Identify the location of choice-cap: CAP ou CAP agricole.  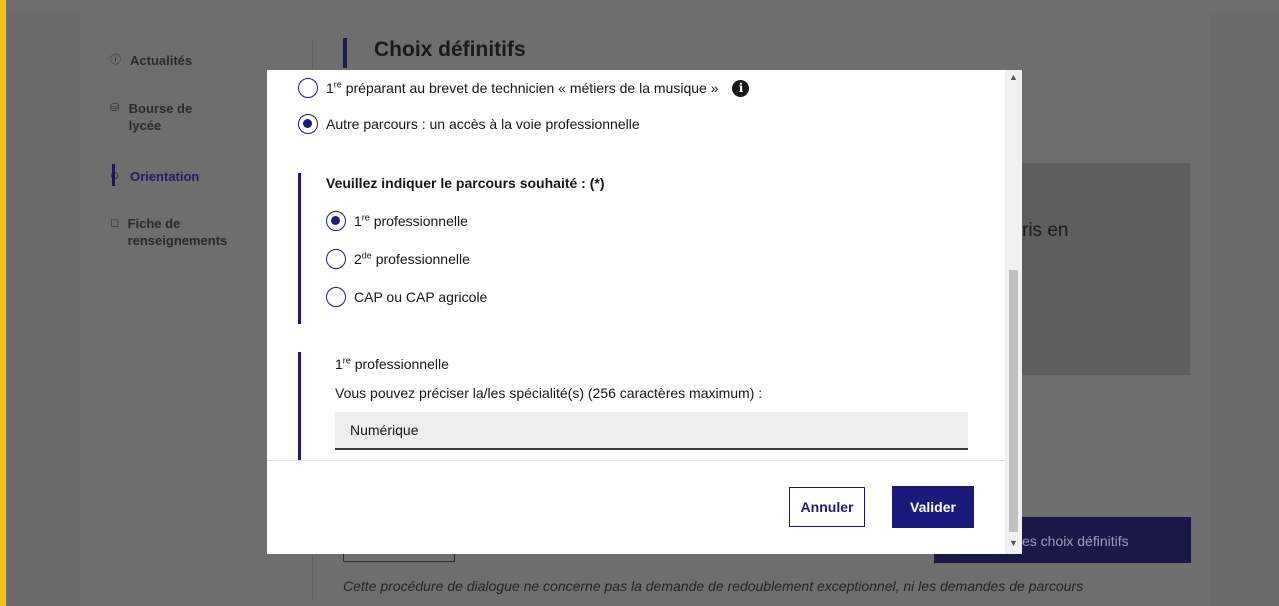
(406, 297).